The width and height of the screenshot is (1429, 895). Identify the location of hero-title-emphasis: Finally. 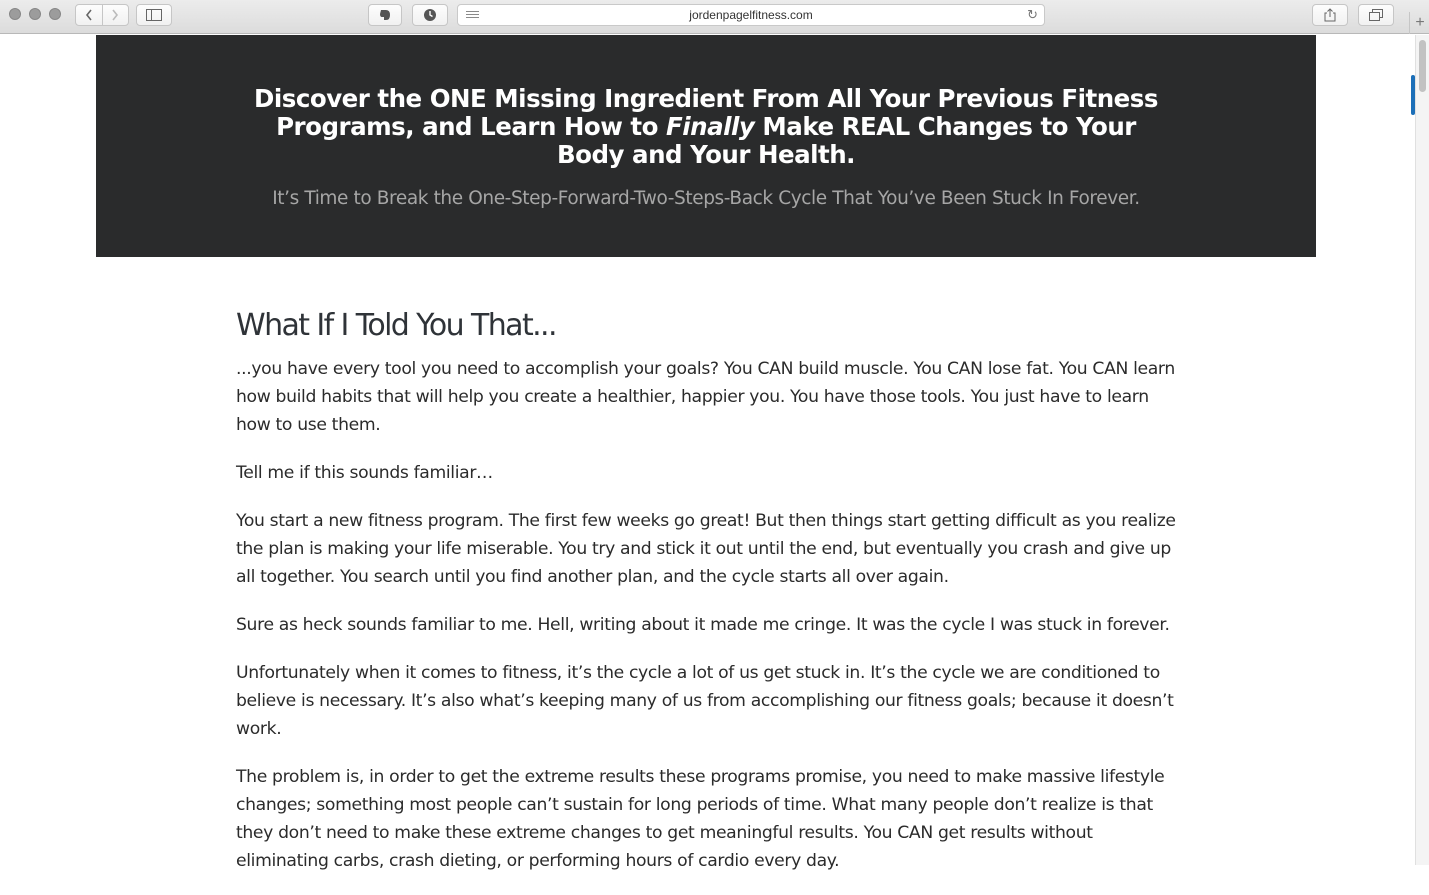
(710, 126).